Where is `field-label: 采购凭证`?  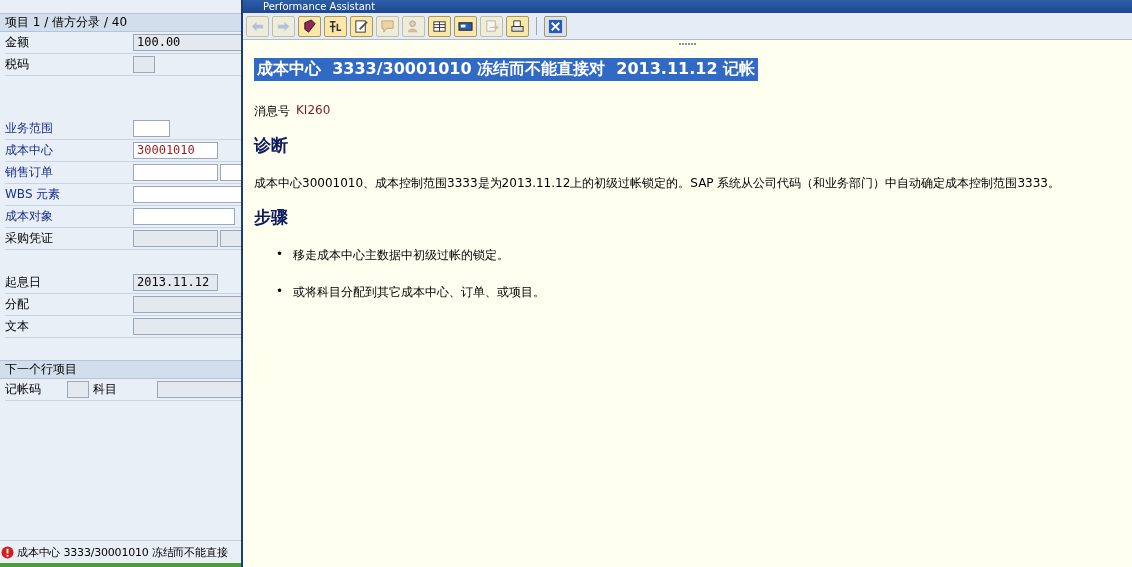 field-label: 采购凭证 is located at coordinates (29, 238).